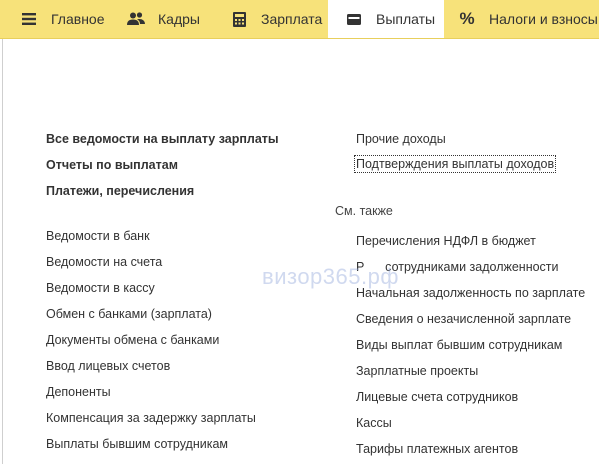  I want to click on calculator-icon, so click(239, 19).